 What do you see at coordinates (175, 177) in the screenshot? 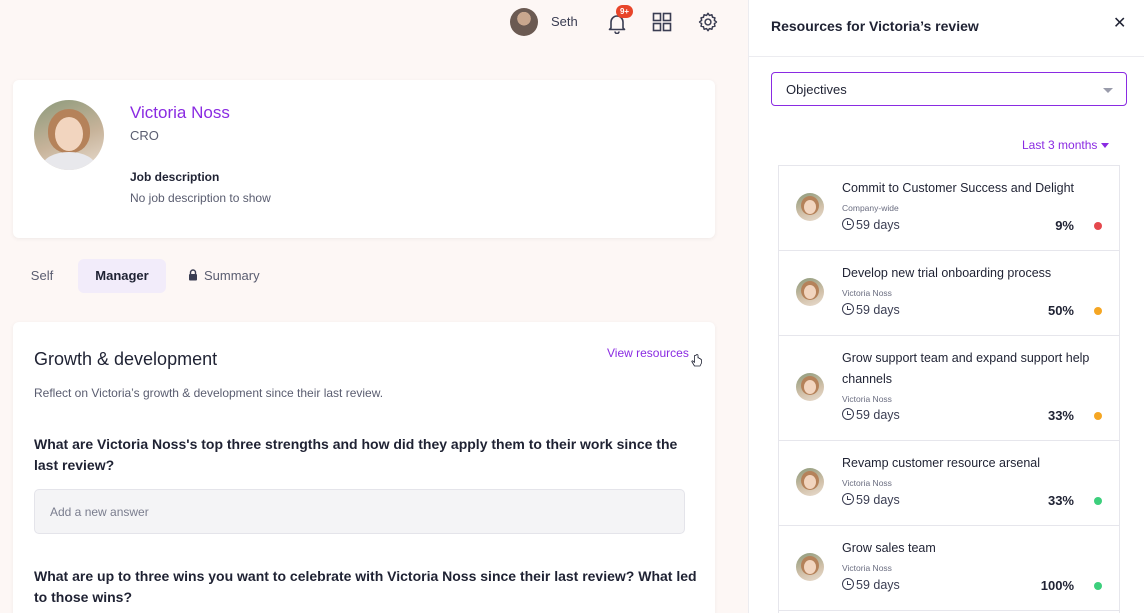
I see `job-description-label: Job description` at bounding box center [175, 177].